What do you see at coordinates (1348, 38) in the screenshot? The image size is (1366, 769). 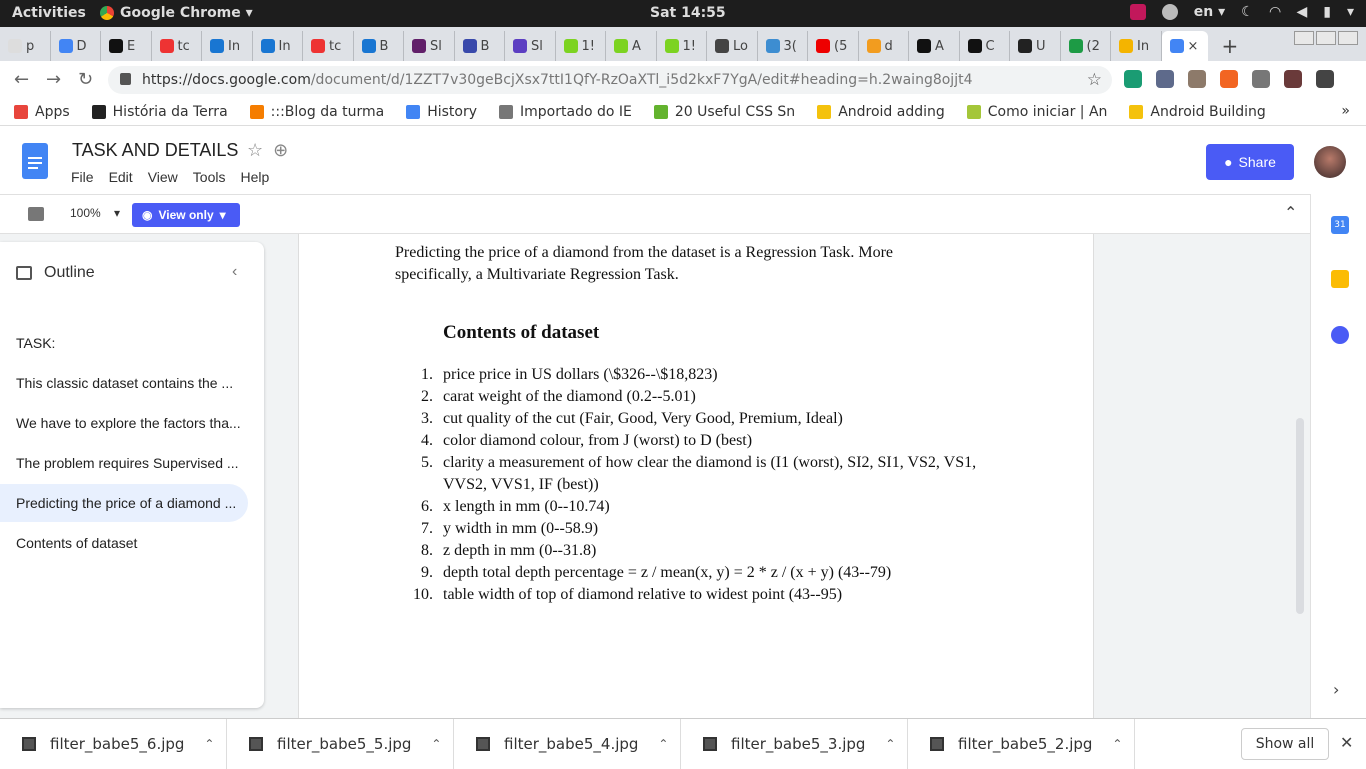 I see `close-window-button` at bounding box center [1348, 38].